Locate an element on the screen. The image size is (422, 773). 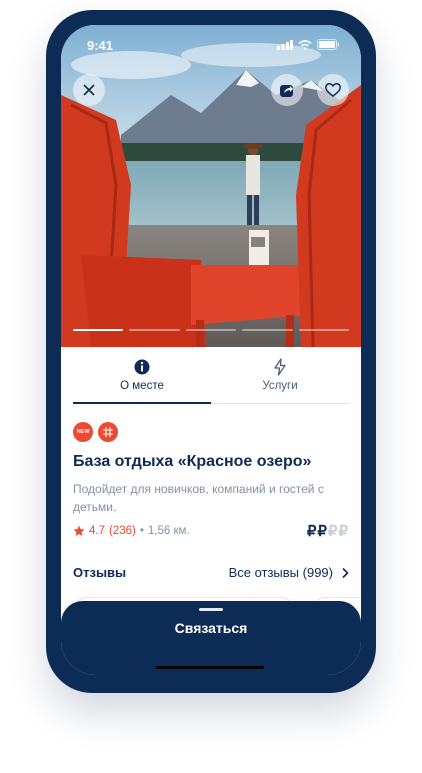
signal-icon is located at coordinates (285, 44).